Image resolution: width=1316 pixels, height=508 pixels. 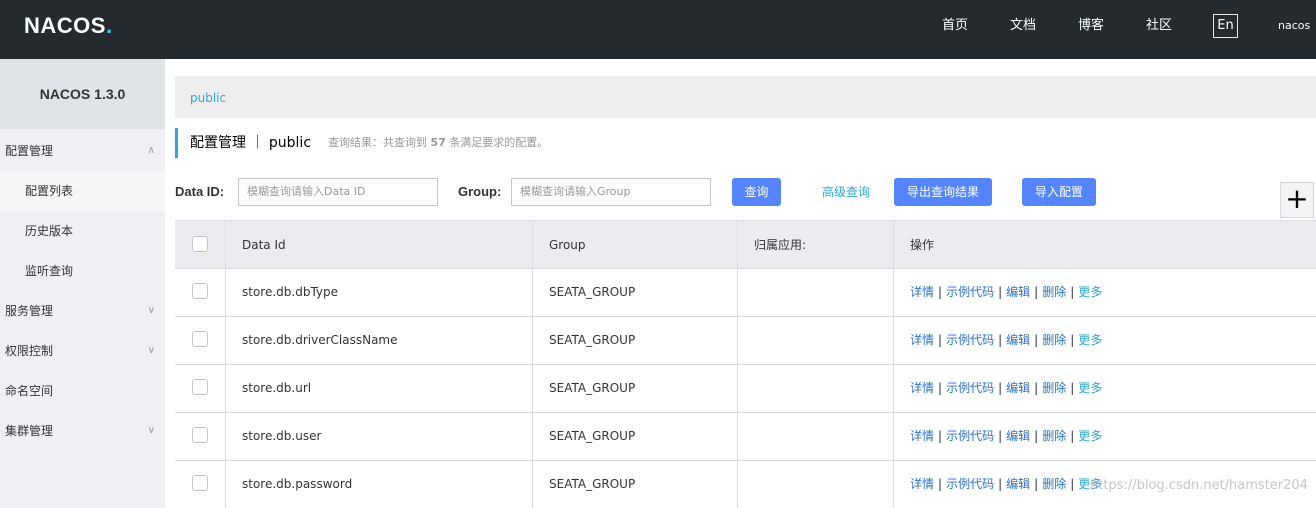 I want to click on data-id-input: 模糊查询请输入Data ID, so click(x=338, y=192).